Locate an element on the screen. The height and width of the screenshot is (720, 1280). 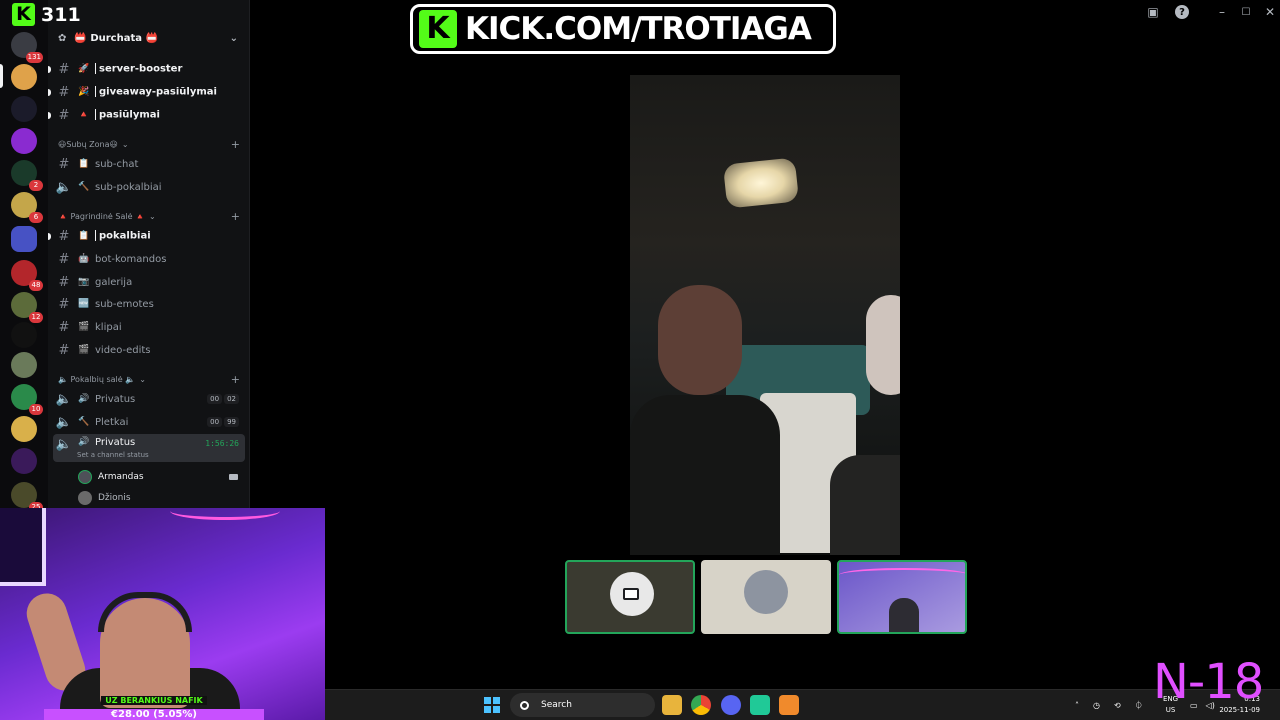
channel-sub-chat: # 📋 sub-chat is located at coordinates (149, 164).